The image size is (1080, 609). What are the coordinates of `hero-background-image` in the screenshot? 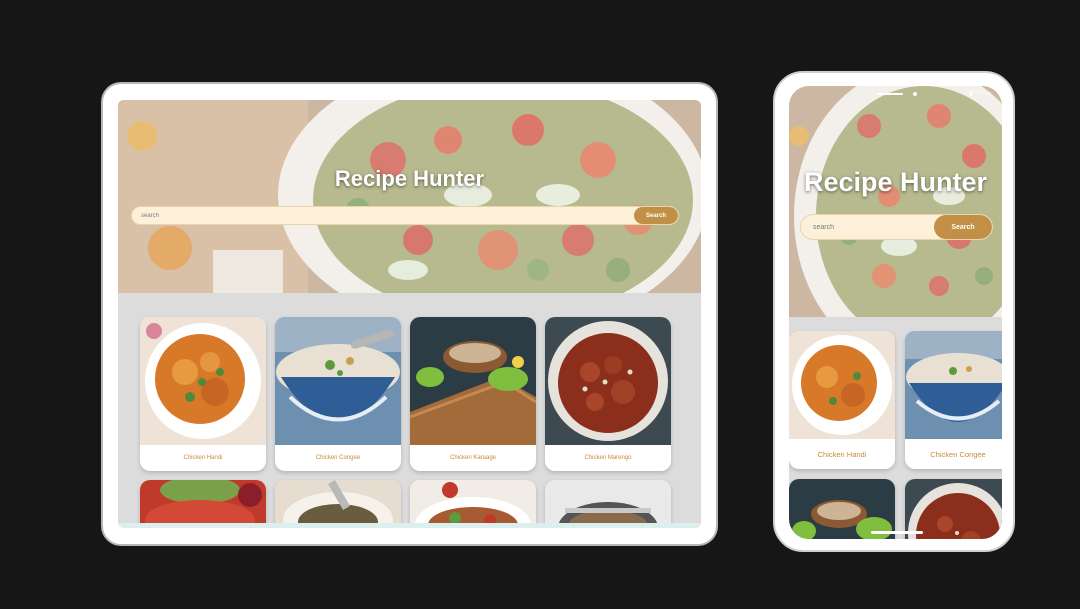 It's located at (895, 201).